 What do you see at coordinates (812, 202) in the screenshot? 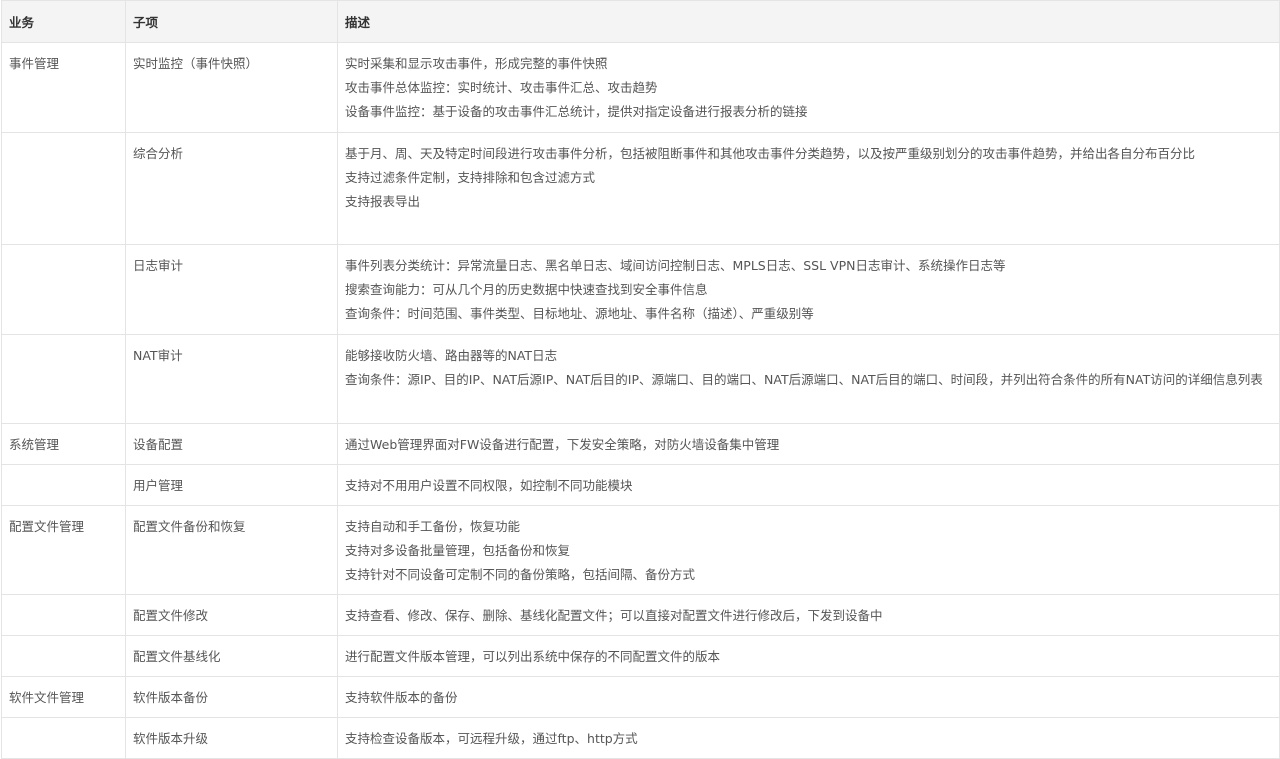
I see `description-line: 支持报表导出` at bounding box center [812, 202].